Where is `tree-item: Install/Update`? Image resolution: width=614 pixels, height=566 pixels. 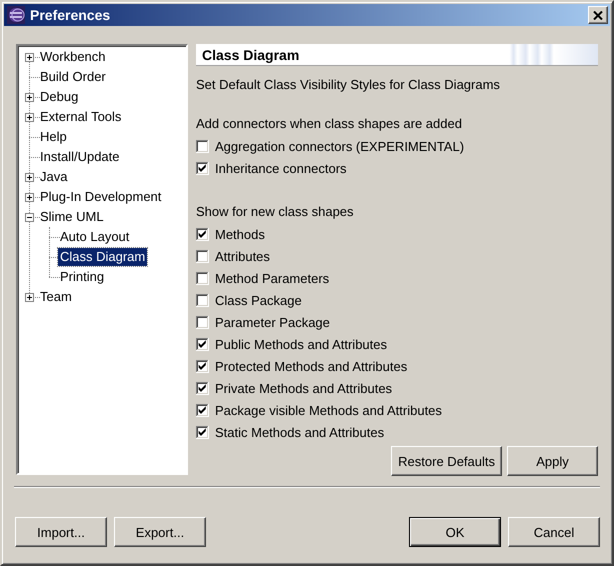 tree-item: Install/Update is located at coordinates (80, 157).